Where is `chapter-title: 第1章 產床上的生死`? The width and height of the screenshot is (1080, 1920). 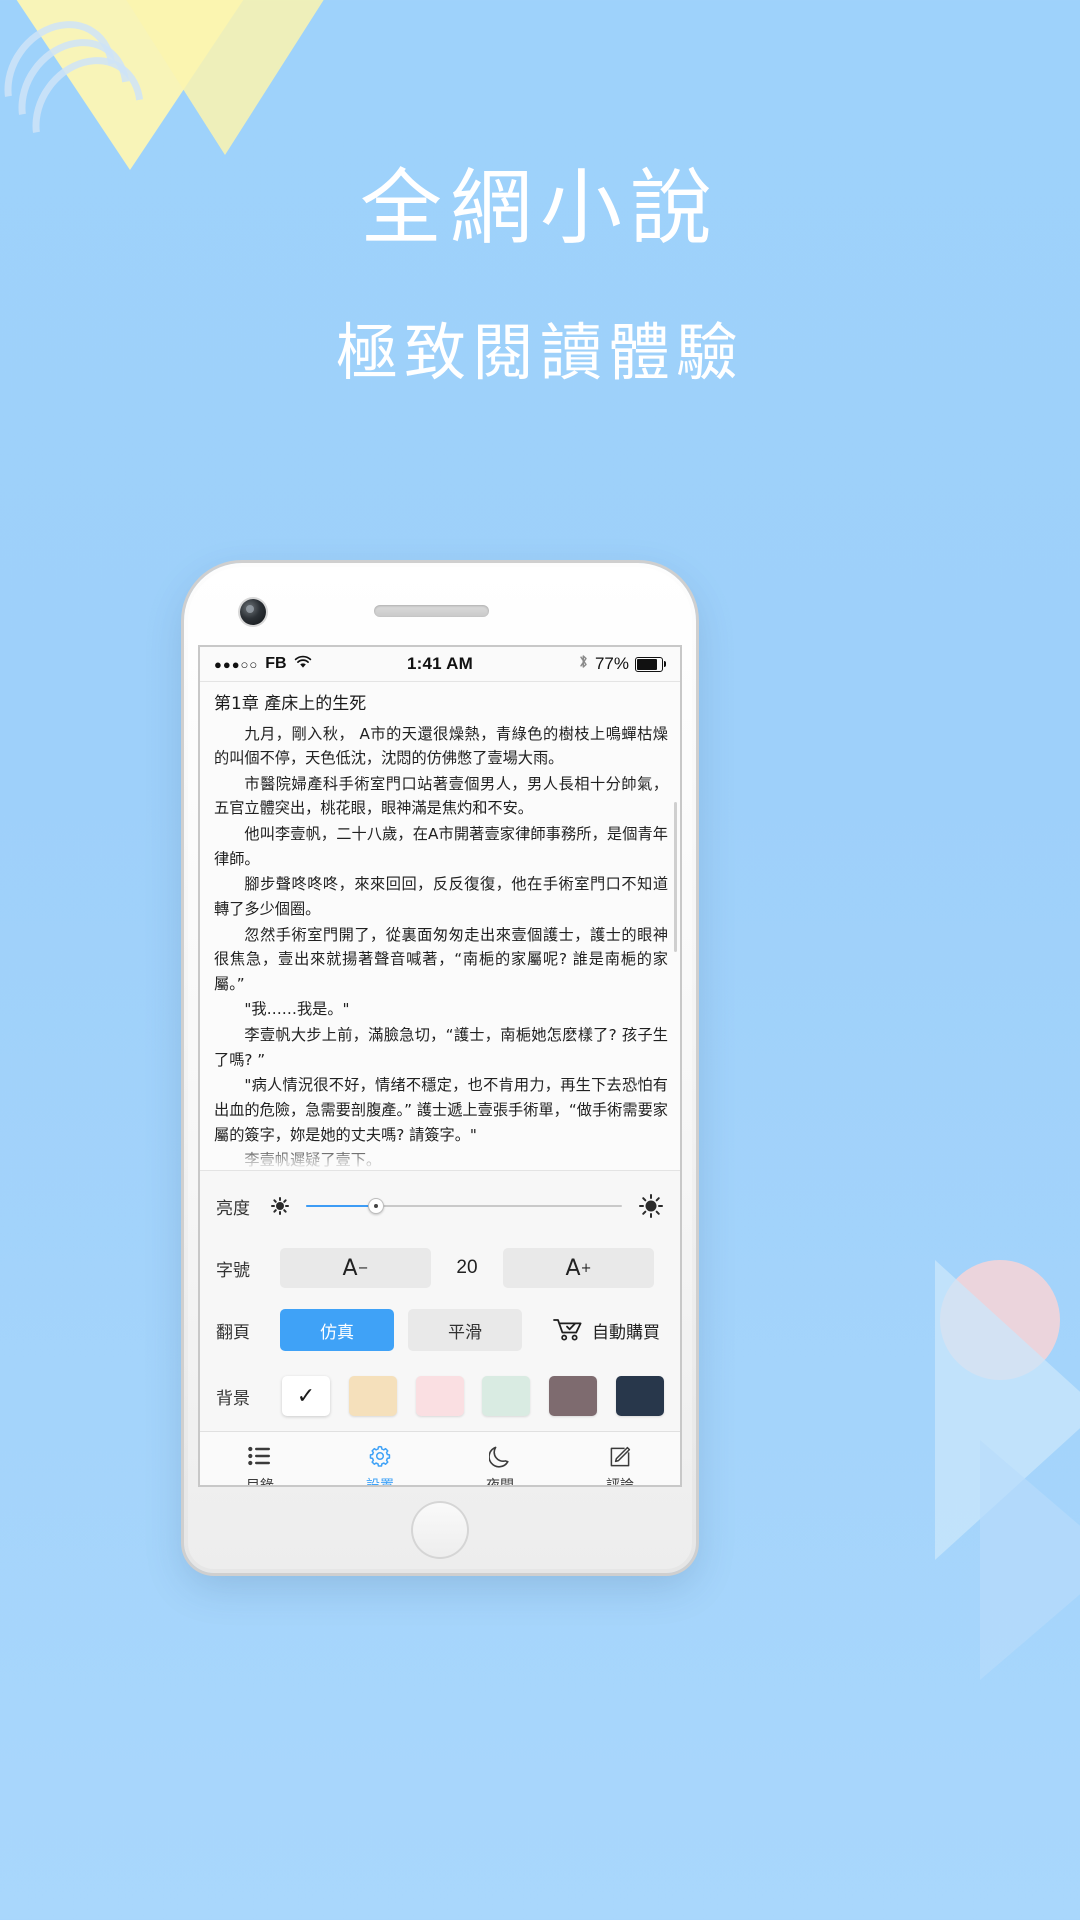
chapter-title: 第1章 產床上的生死 is located at coordinates (290, 704).